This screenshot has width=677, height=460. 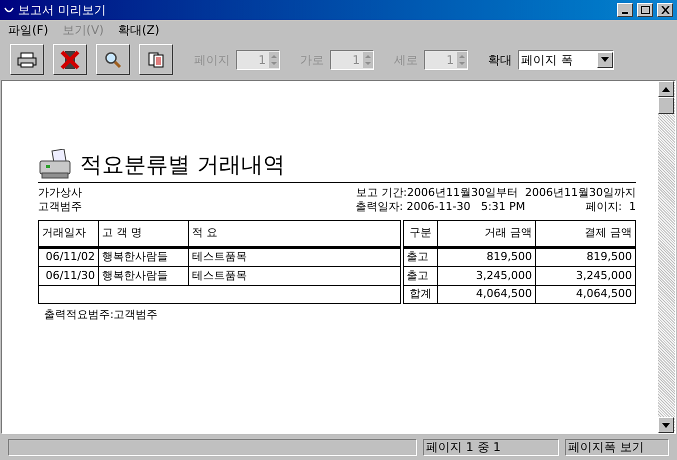 What do you see at coordinates (487, 295) in the screenshot?
I see `total-amount: 4,064,500` at bounding box center [487, 295].